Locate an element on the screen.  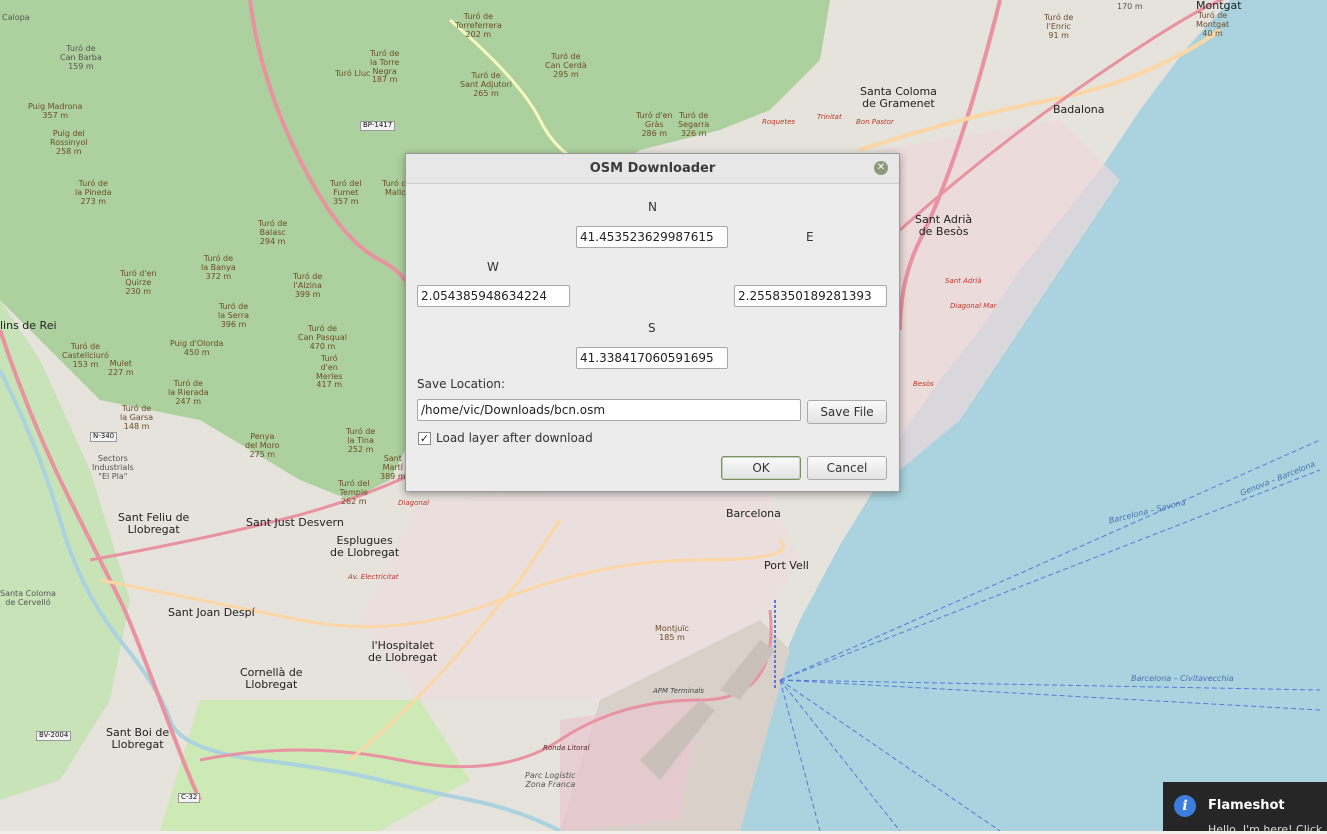
map-label: Badalona is located at coordinates (1079, 109).